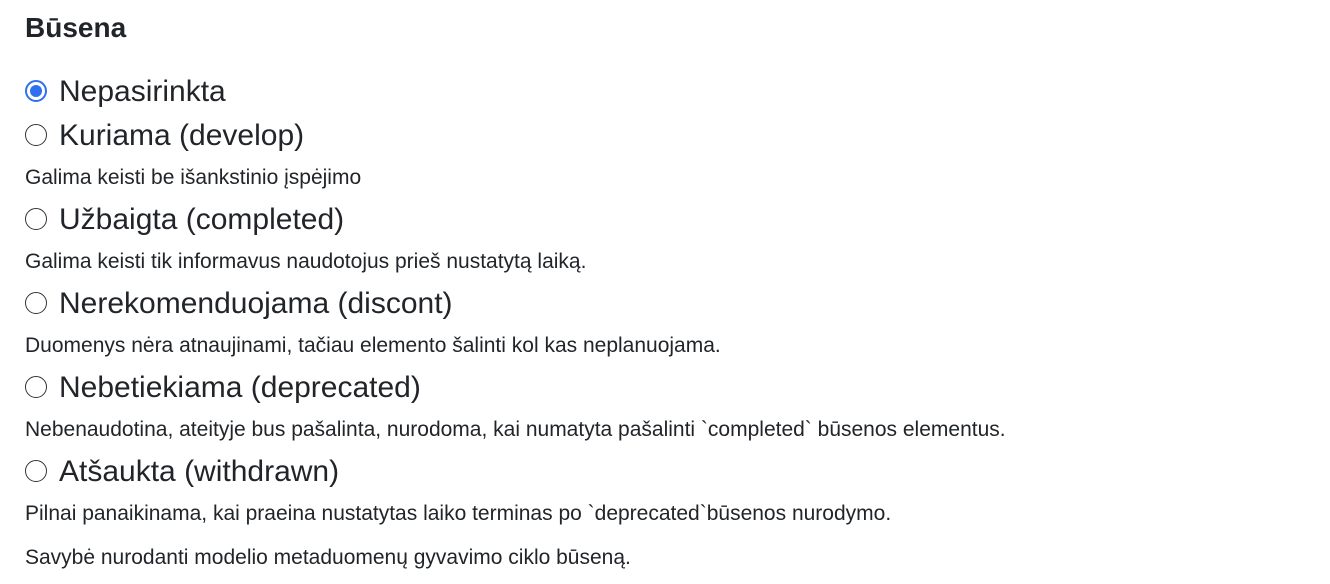  What do you see at coordinates (199, 472) in the screenshot?
I see `radio-label: Atšaukta (withdrawn)` at bounding box center [199, 472].